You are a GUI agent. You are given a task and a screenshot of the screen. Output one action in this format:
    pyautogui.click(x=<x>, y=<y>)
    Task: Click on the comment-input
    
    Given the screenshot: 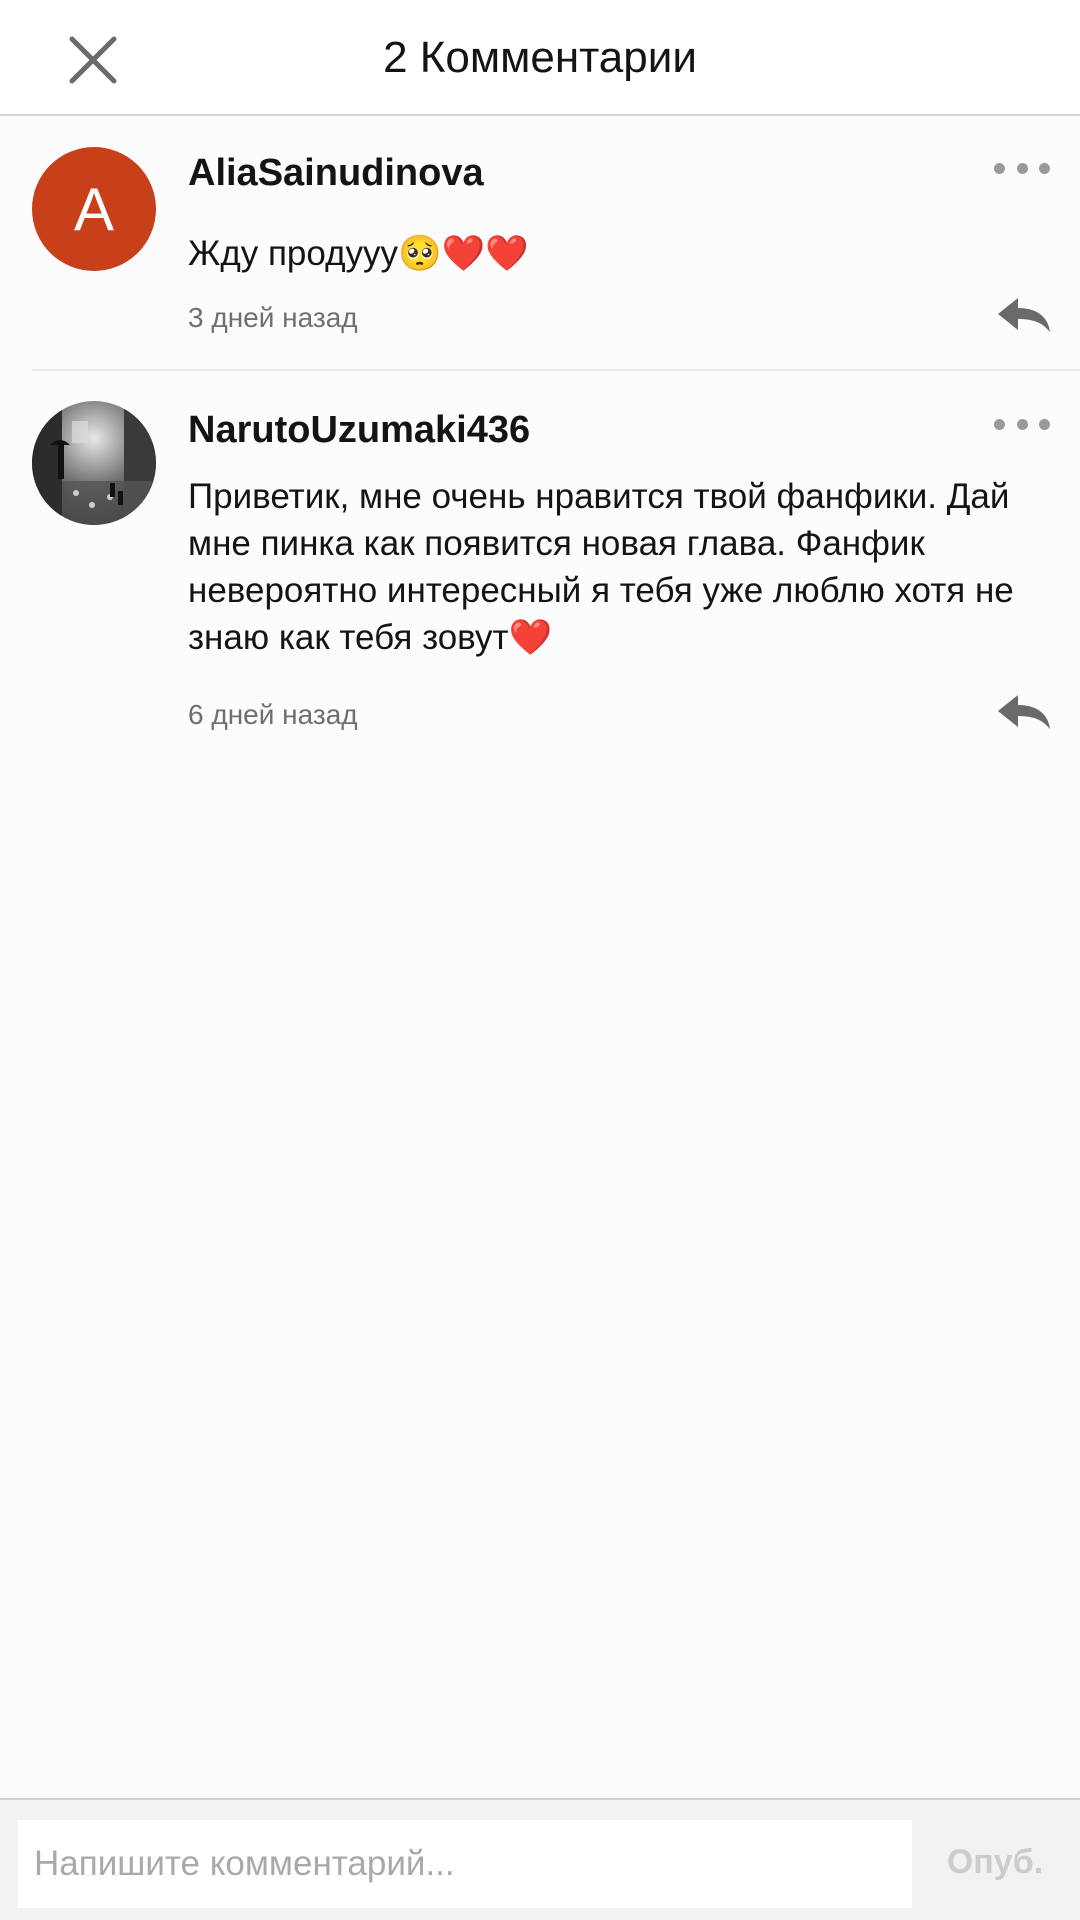 What is the action you would take?
    pyautogui.click(x=465, y=1864)
    